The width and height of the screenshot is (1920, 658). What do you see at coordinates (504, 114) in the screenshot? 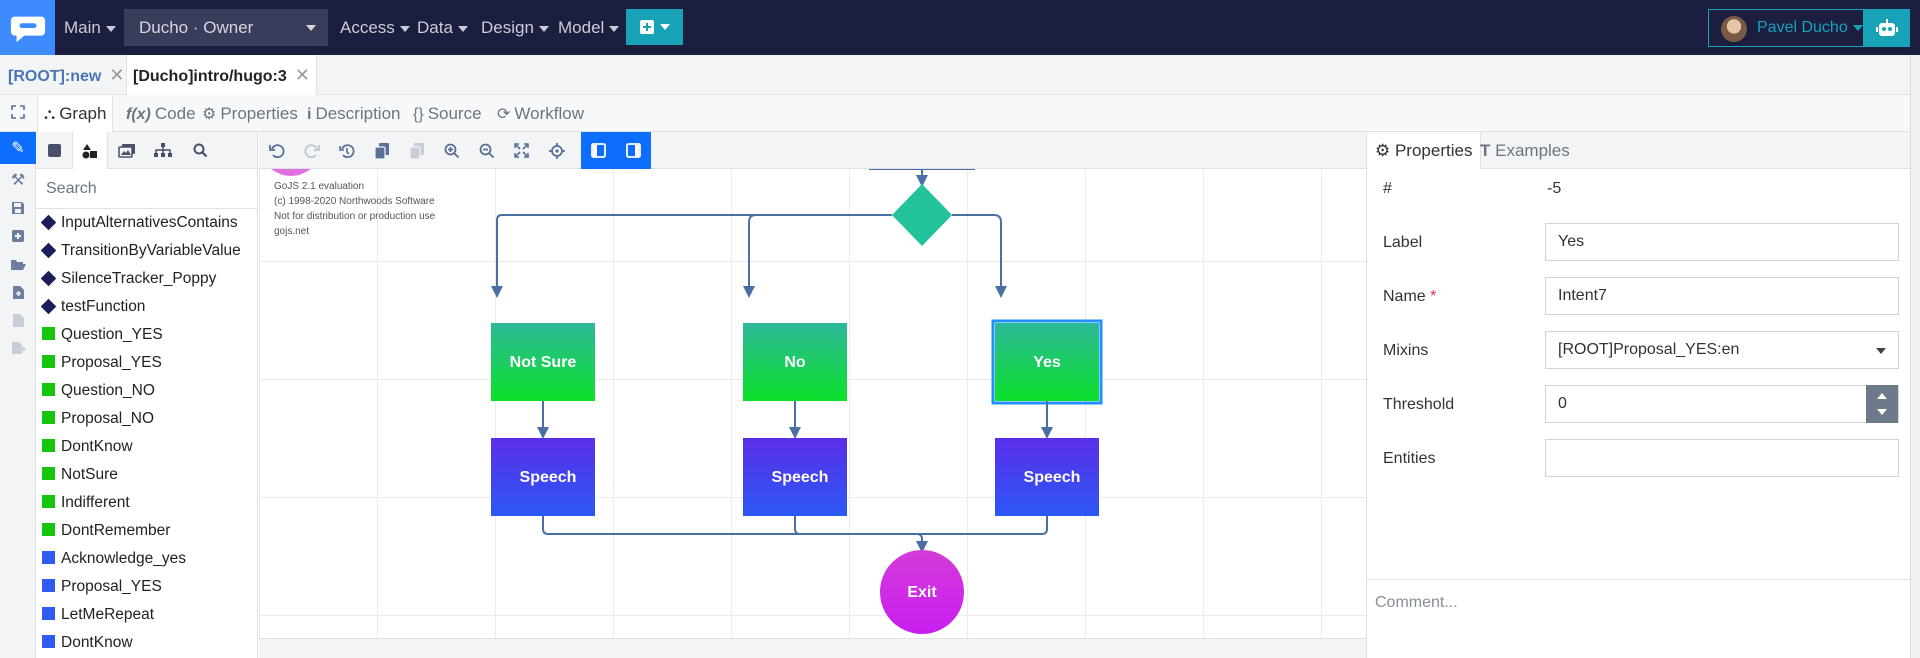
I see `refresh-icon: ⟳` at bounding box center [504, 114].